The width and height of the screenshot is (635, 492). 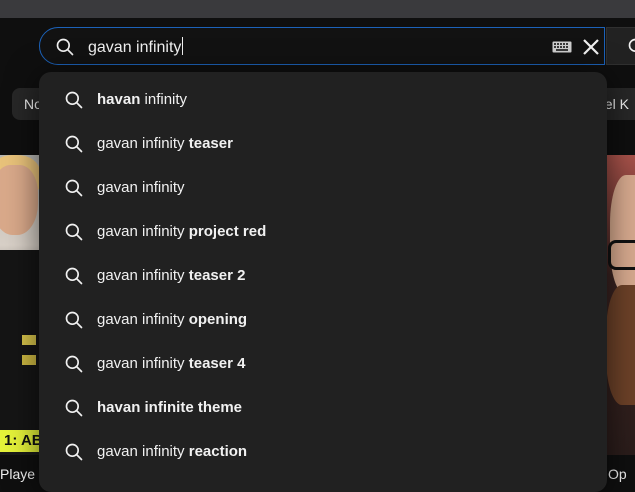 I want to click on search-query-text: gavan infinity, so click(x=135, y=47).